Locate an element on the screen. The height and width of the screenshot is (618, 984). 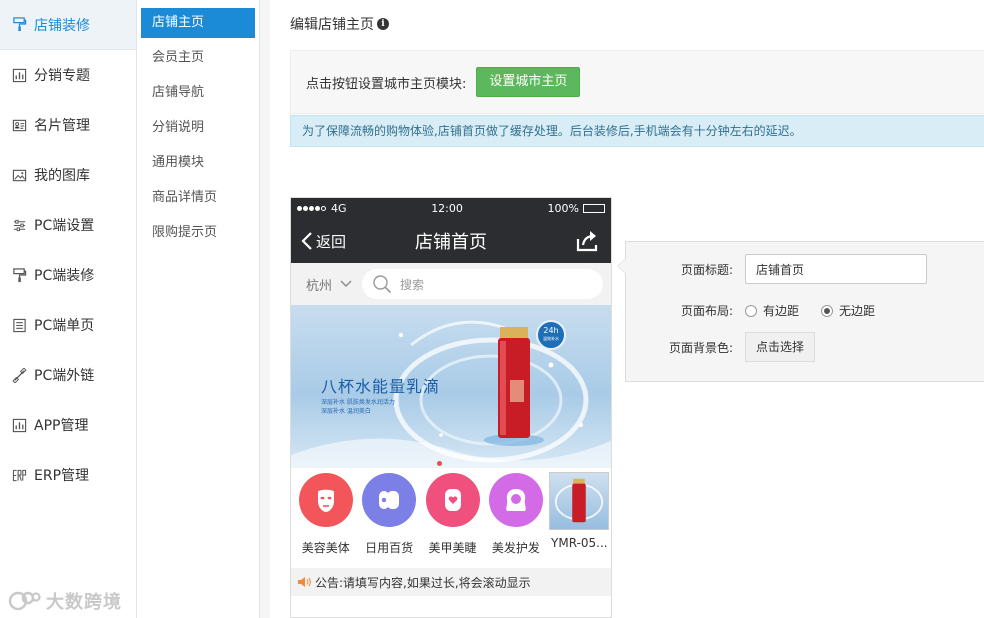
page-icon is located at coordinates (19, 325).